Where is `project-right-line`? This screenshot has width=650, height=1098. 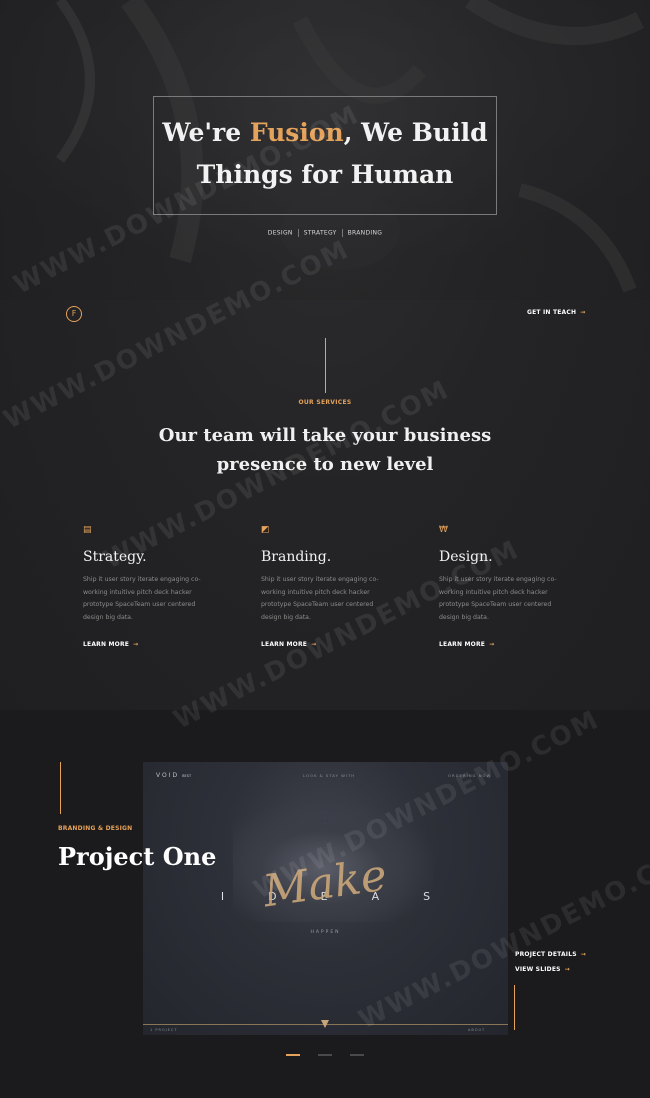
project-right-line is located at coordinates (514, 1007).